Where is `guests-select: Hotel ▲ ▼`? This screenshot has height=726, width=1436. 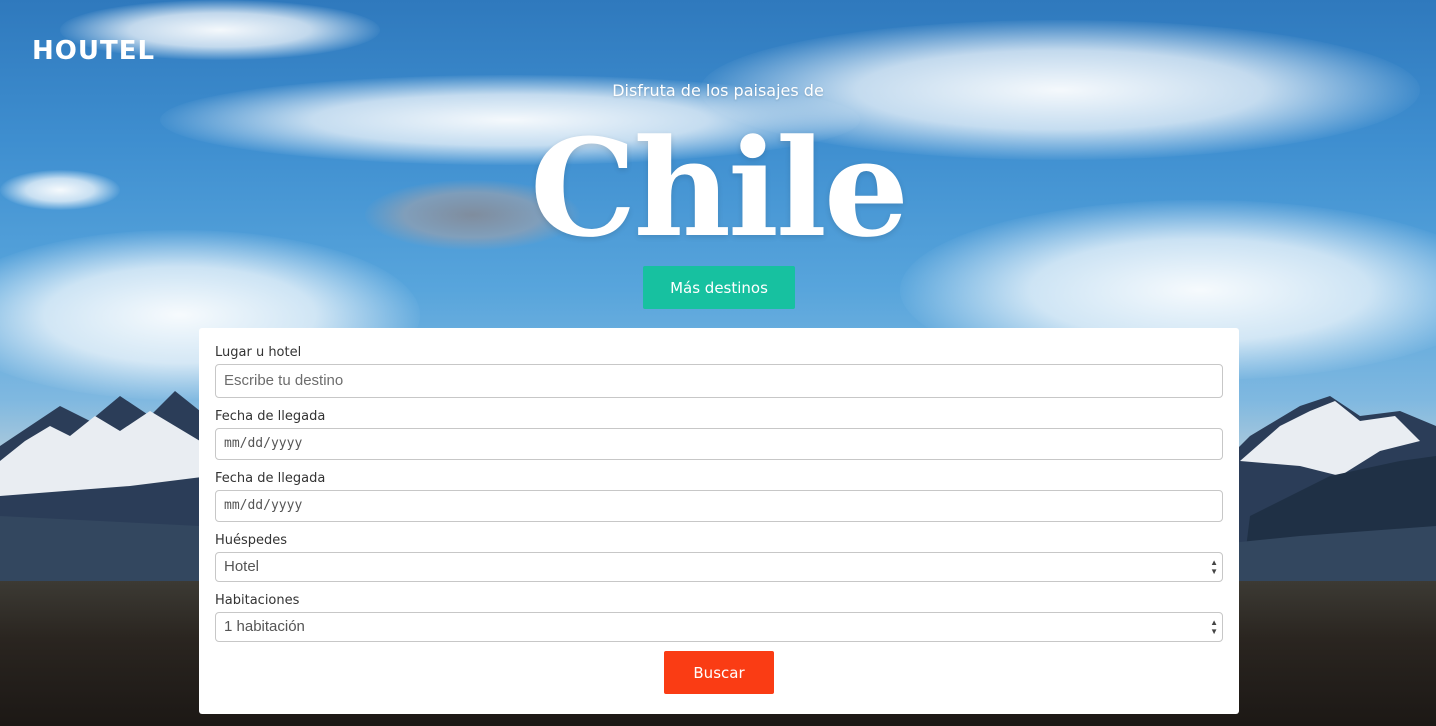 guests-select: Hotel ▲ ▼ is located at coordinates (719, 567).